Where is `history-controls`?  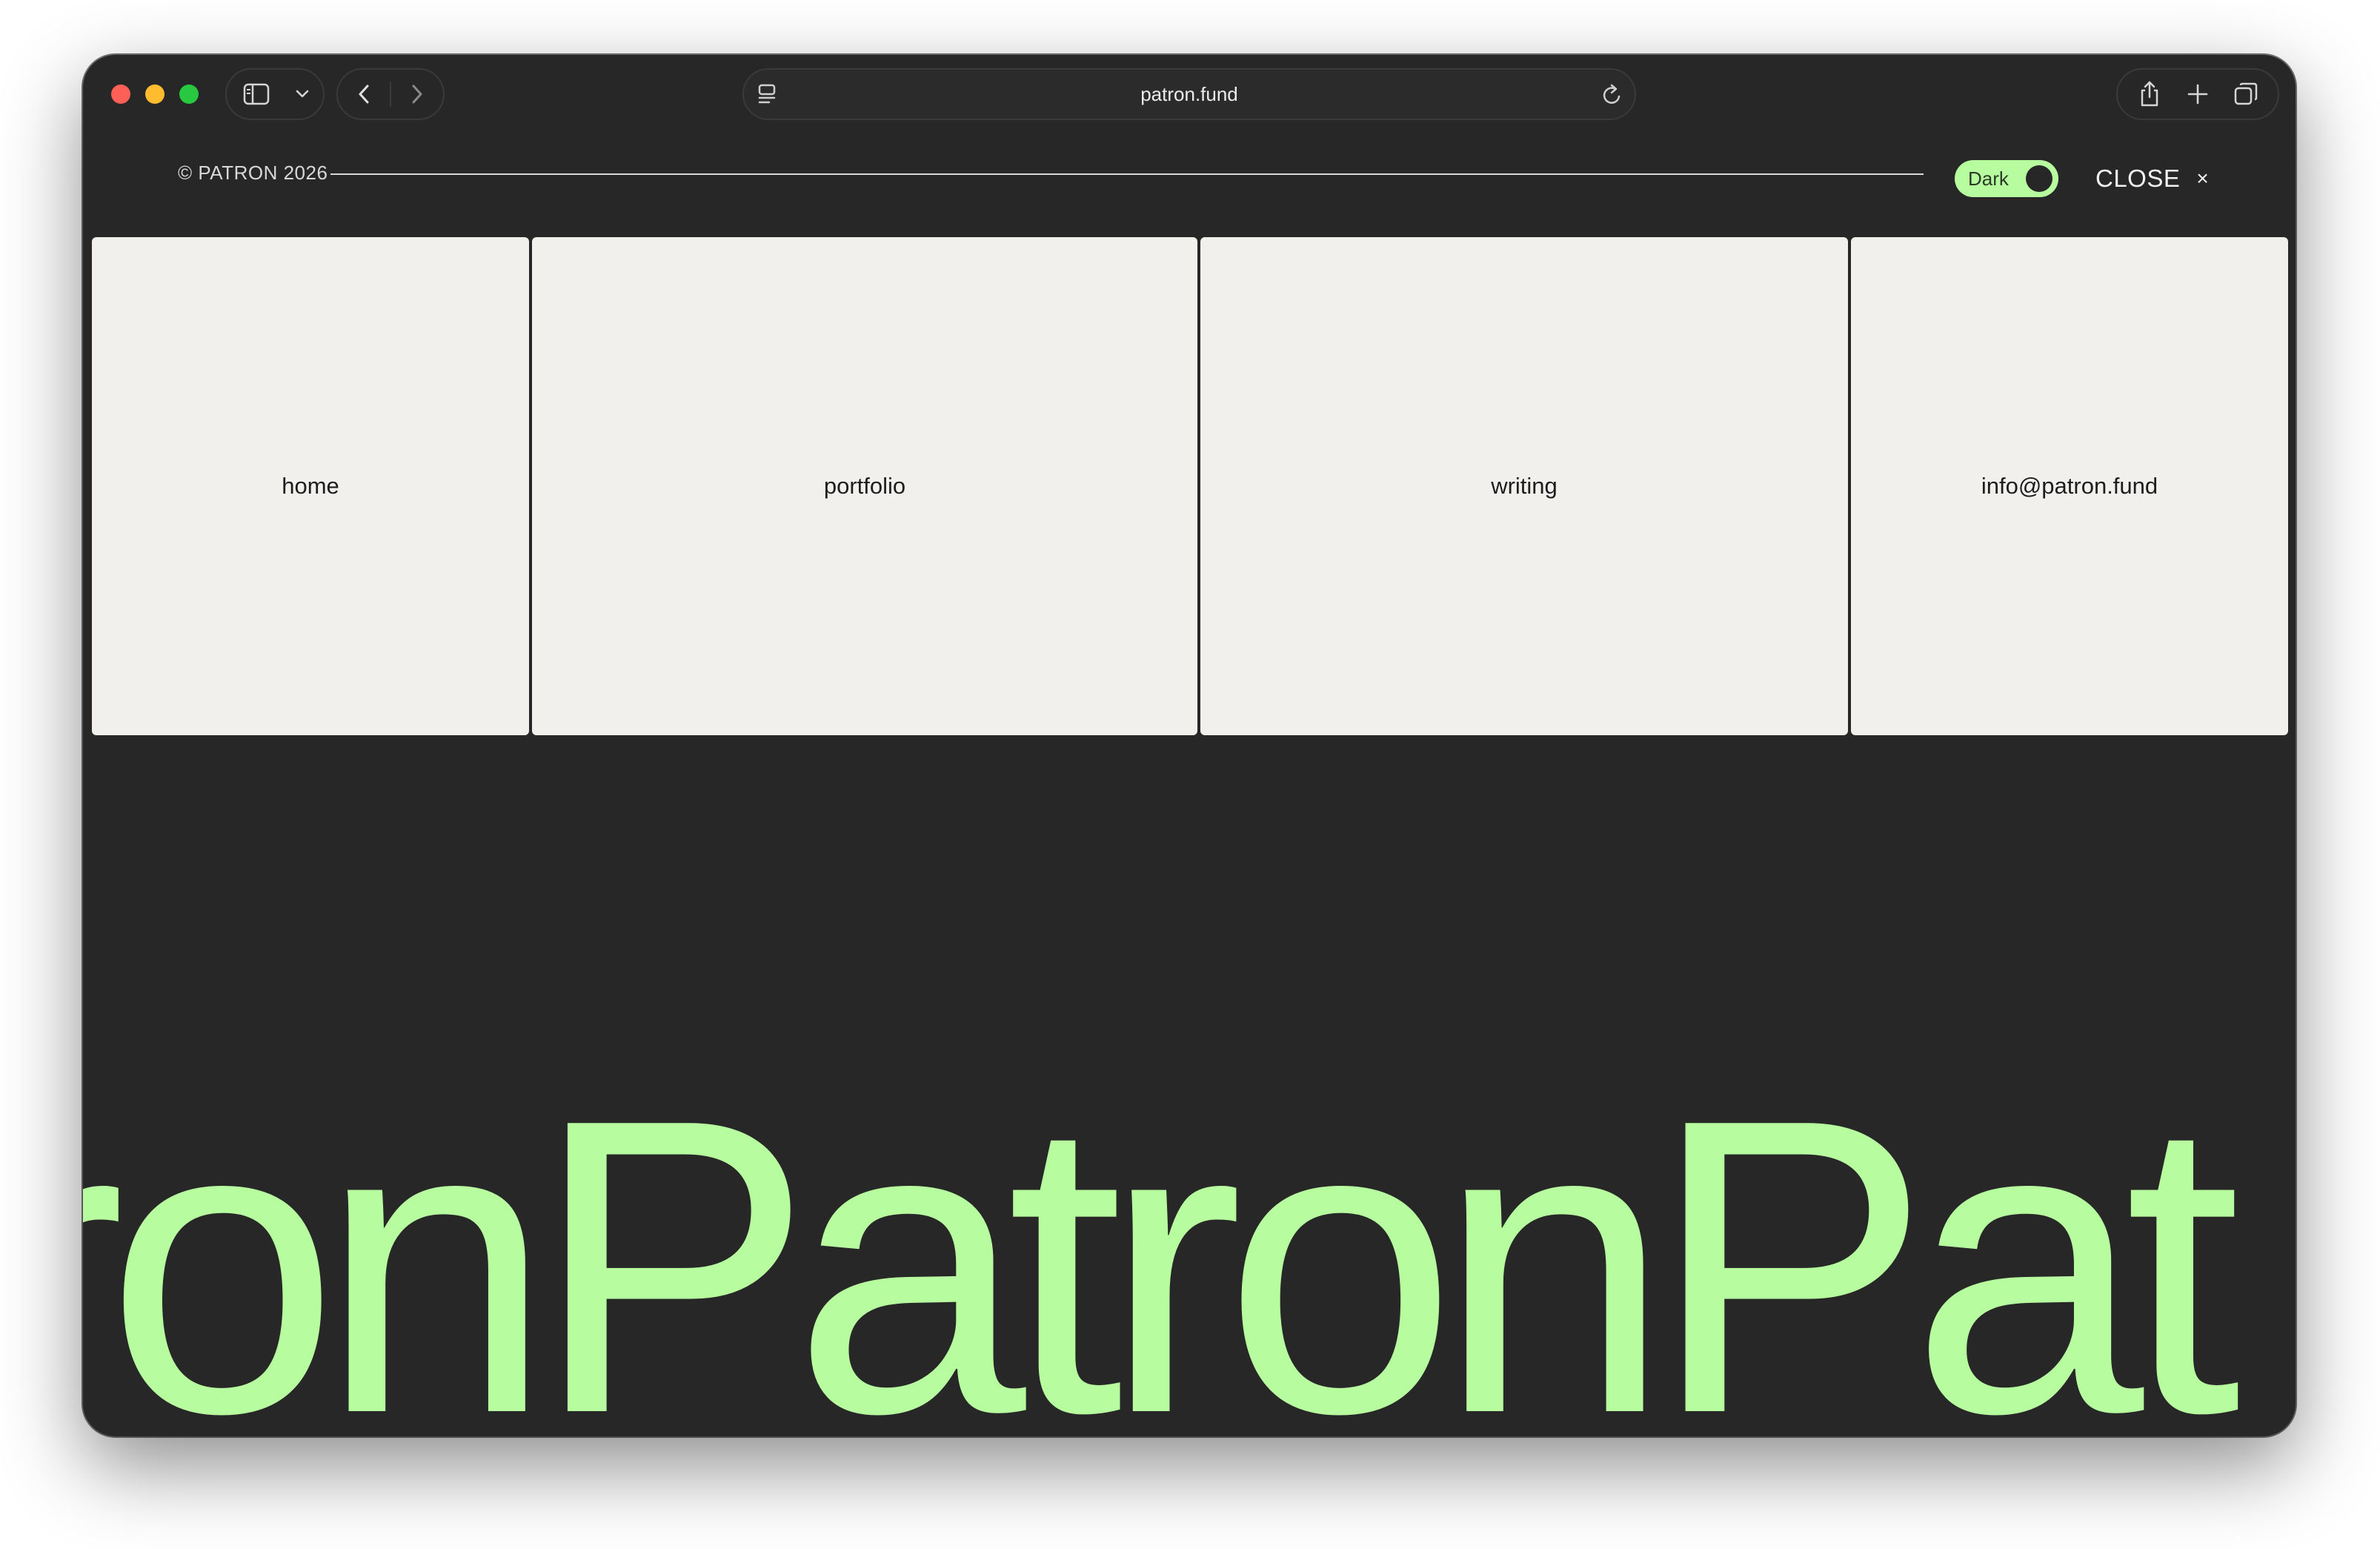
history-controls is located at coordinates (390, 94).